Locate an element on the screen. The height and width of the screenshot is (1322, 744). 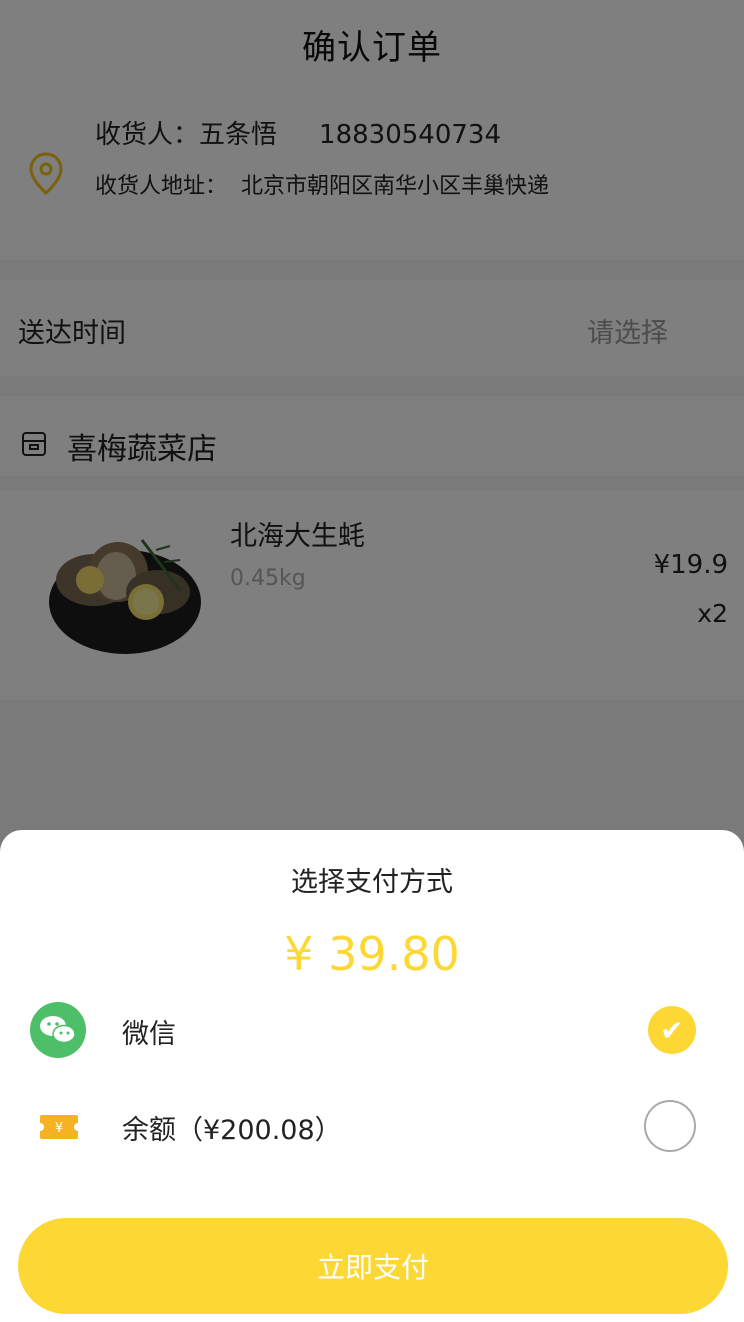
payment-amount: ¥ 39.80 is located at coordinates (372, 954).